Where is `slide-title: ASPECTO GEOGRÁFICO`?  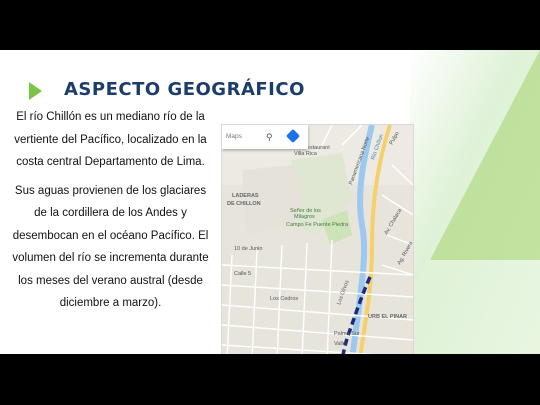
slide-title: ASPECTO GEOGRÁFICO is located at coordinates (184, 89).